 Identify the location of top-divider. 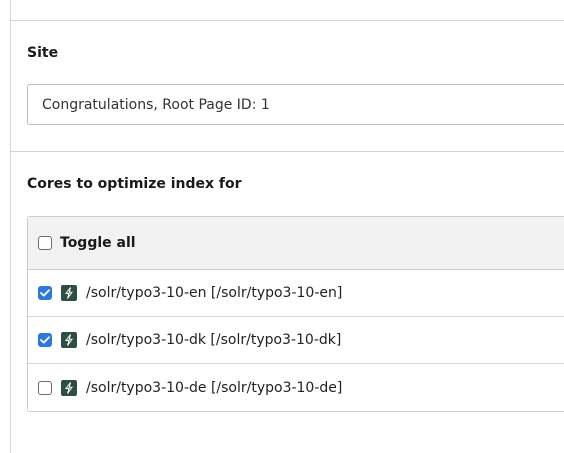
(287, 20).